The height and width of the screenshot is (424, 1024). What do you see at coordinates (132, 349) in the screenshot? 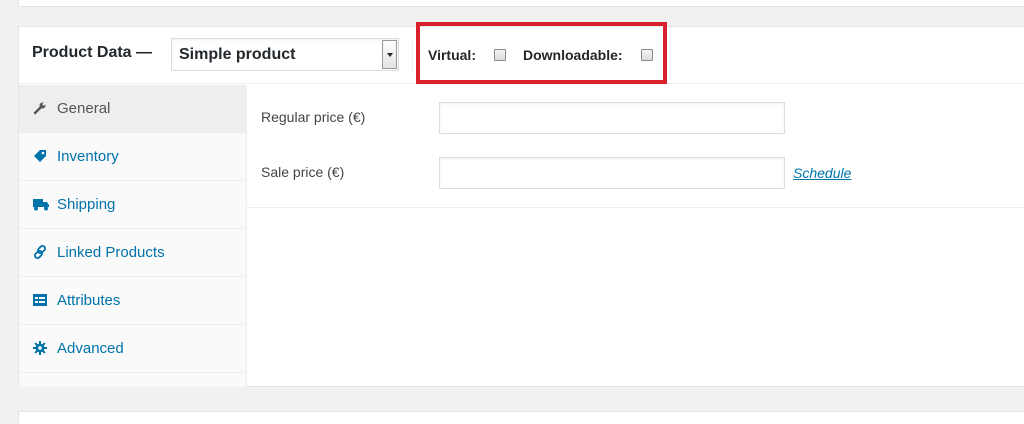
I see `tab-advanced: Advanced` at bounding box center [132, 349].